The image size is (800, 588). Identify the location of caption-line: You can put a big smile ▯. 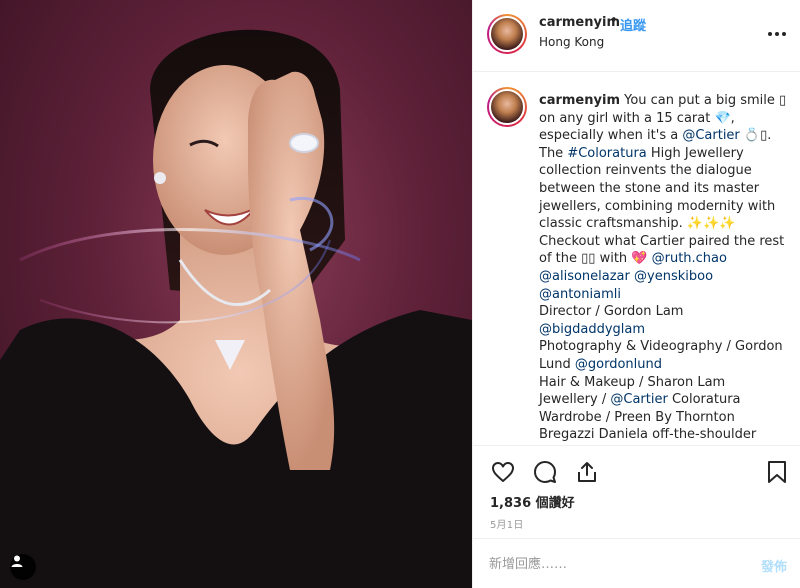
(705, 100).